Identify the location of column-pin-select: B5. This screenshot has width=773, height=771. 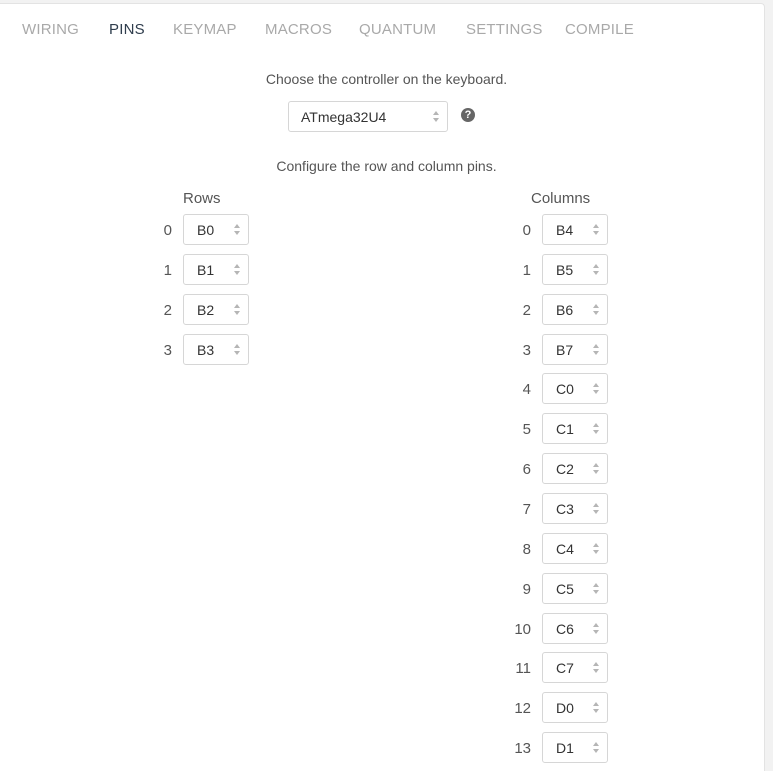
(575, 269).